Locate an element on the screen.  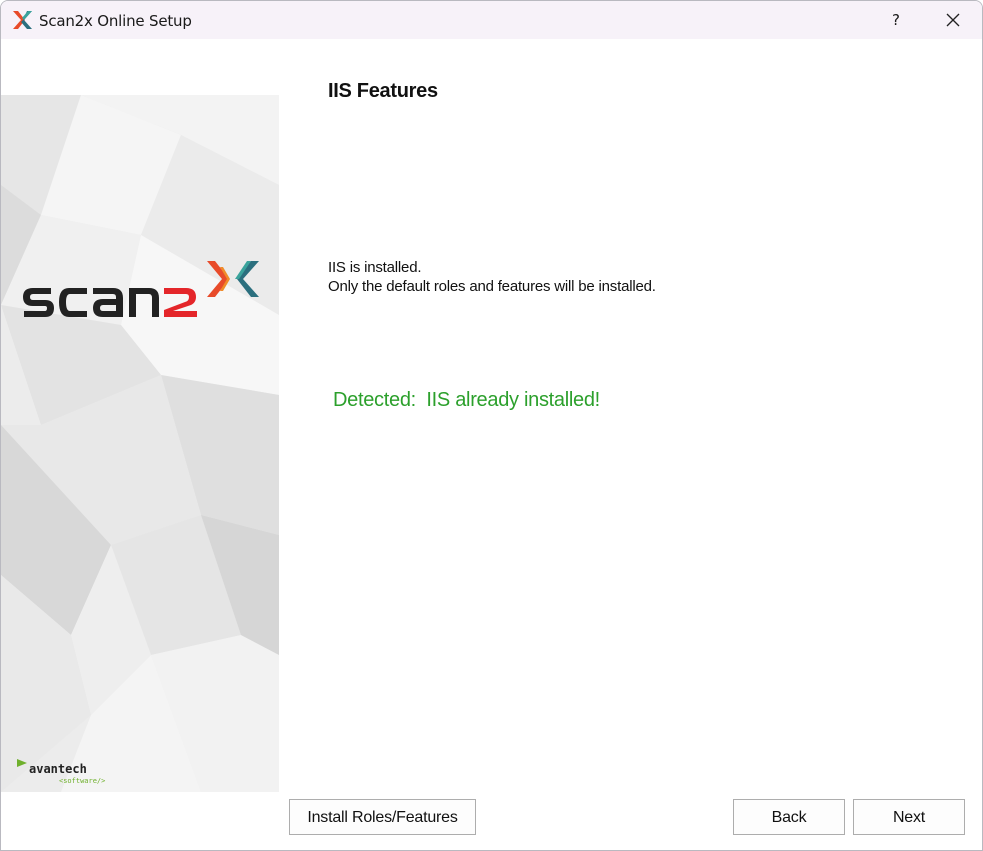
info-line: IIS is installed. is located at coordinates (375, 267).